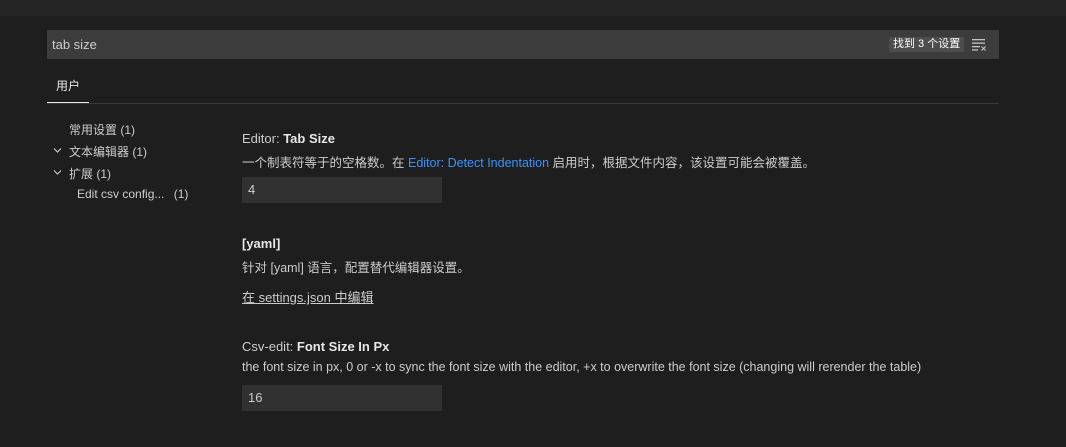 The width and height of the screenshot is (1066, 447). I want to click on settings-search-box: 找到 3 个设置, so click(523, 44).